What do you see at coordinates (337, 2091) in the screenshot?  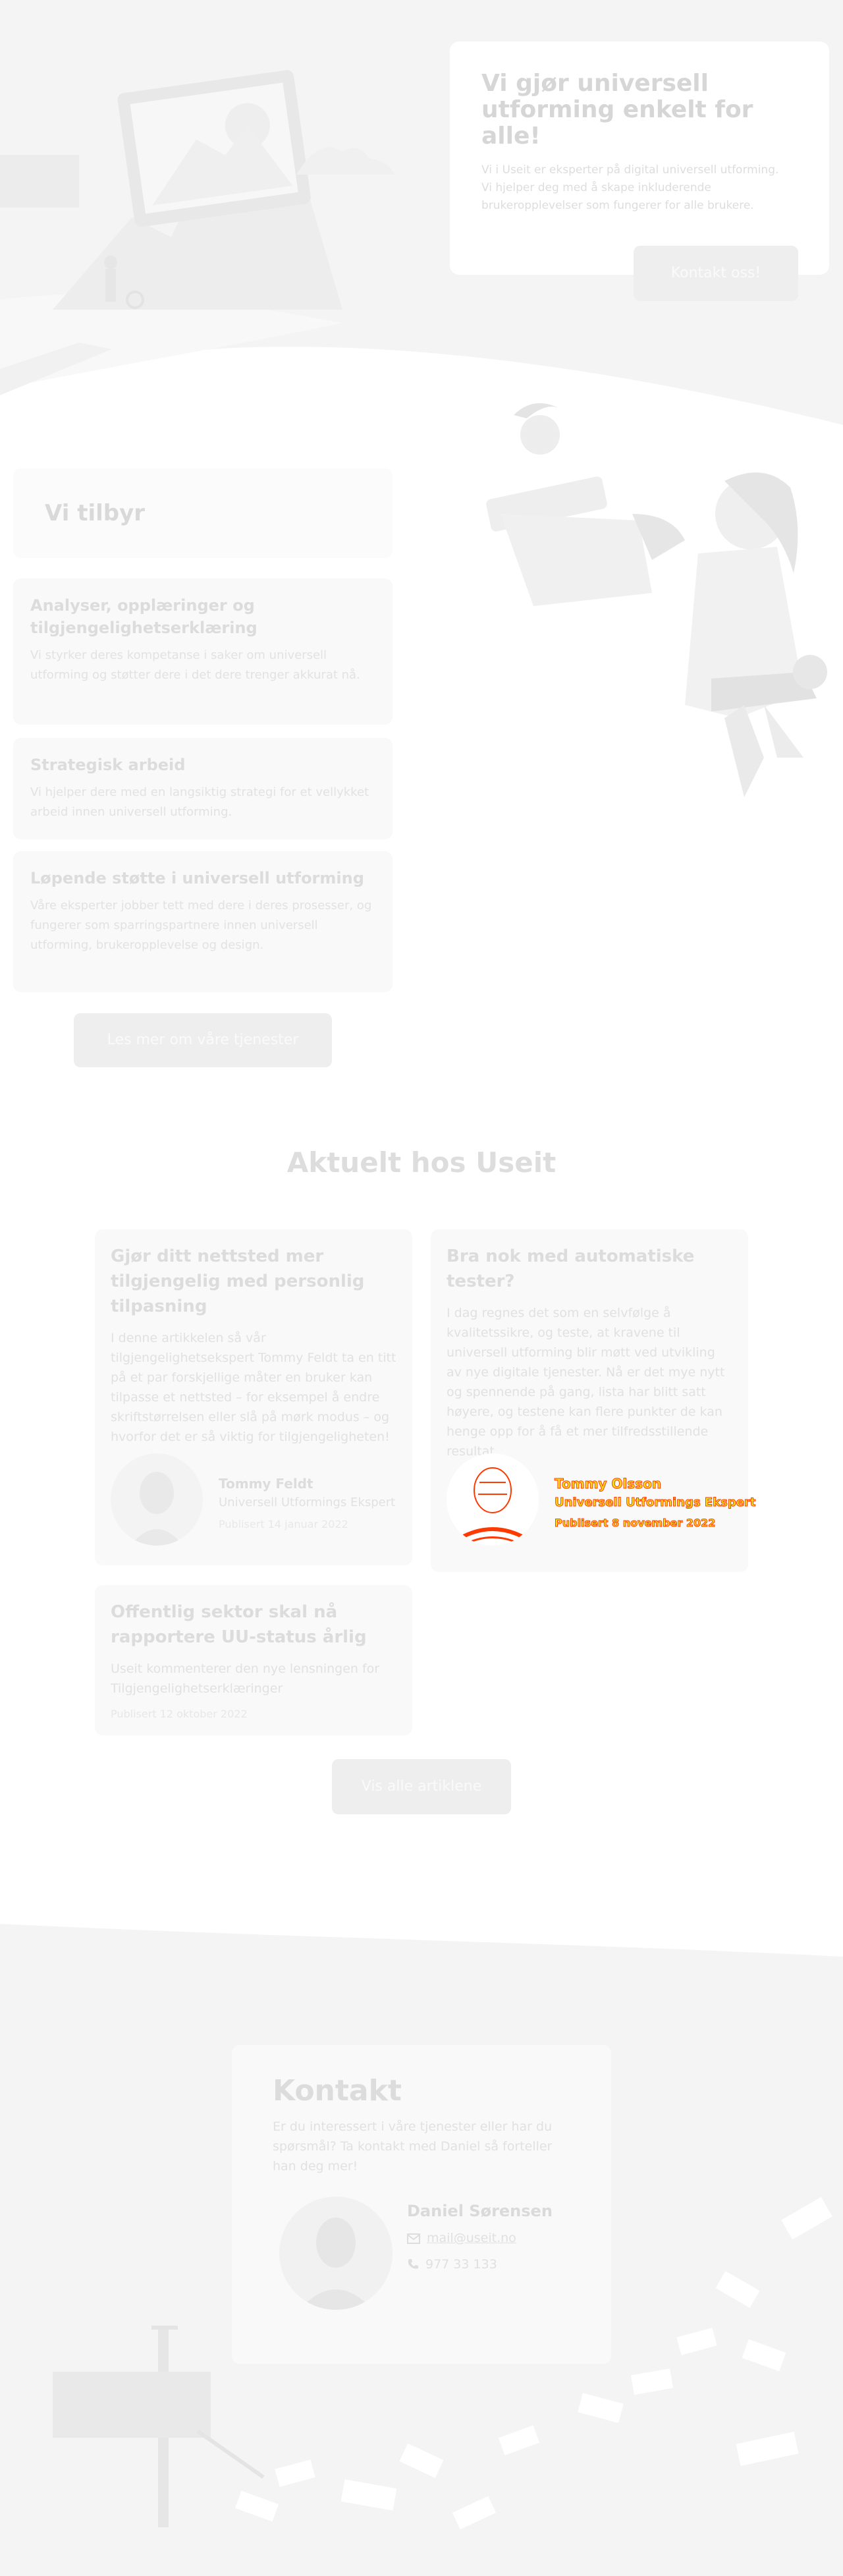 I see `contact-title: Kontakt` at bounding box center [337, 2091].